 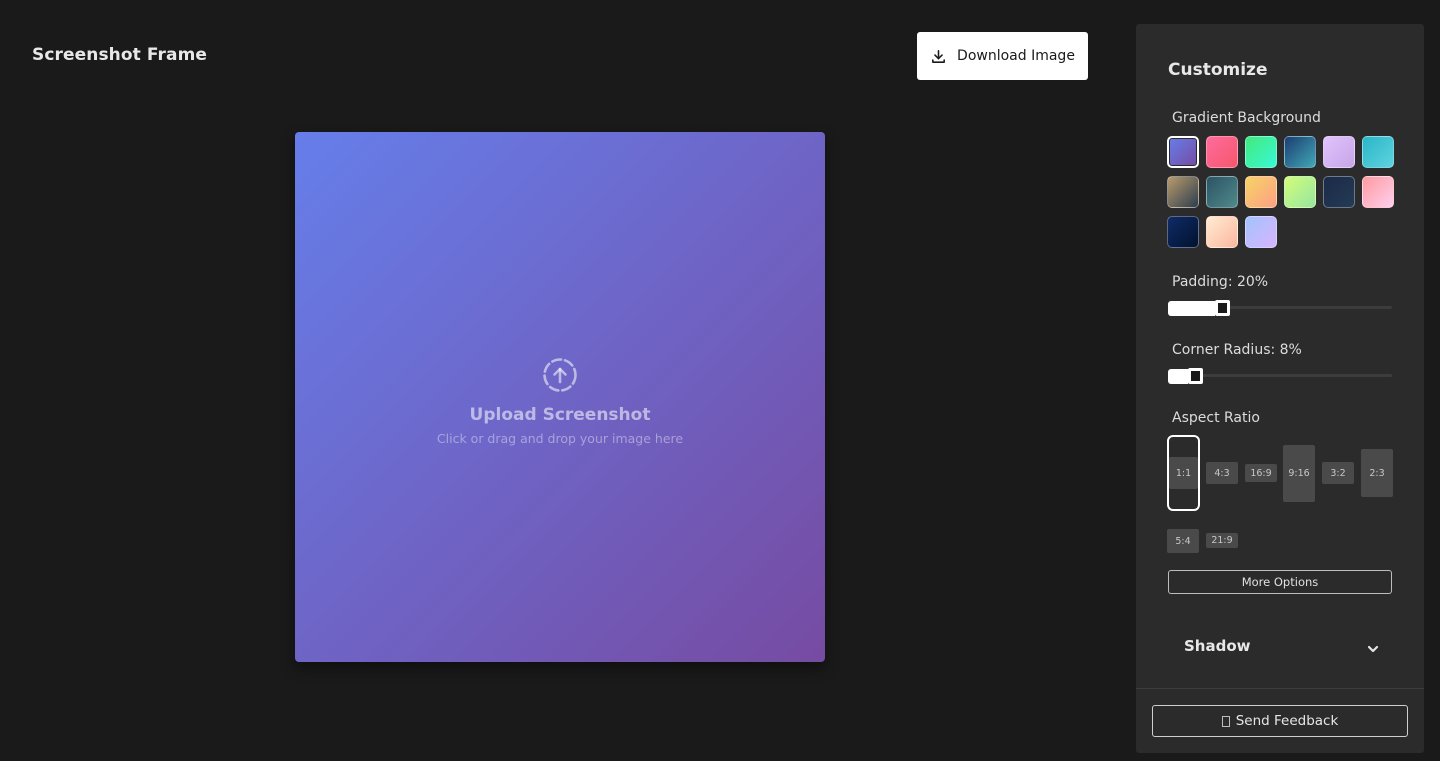 What do you see at coordinates (1191, 308) in the screenshot?
I see `padding-slider-fill` at bounding box center [1191, 308].